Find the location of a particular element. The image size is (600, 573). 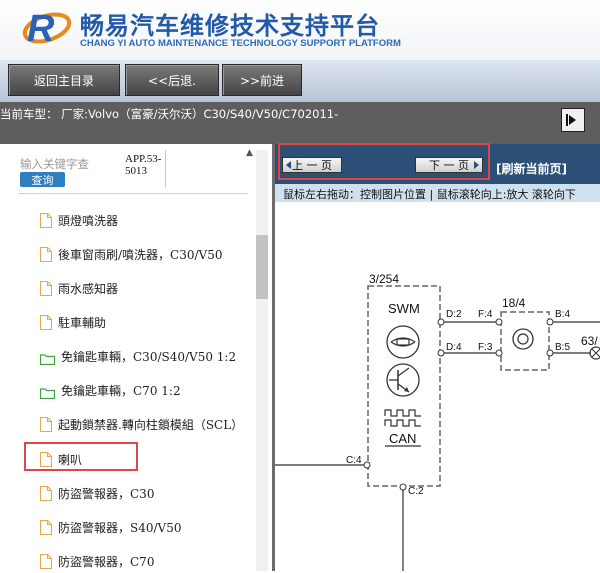

forward-button: >>前进 is located at coordinates (262, 80).